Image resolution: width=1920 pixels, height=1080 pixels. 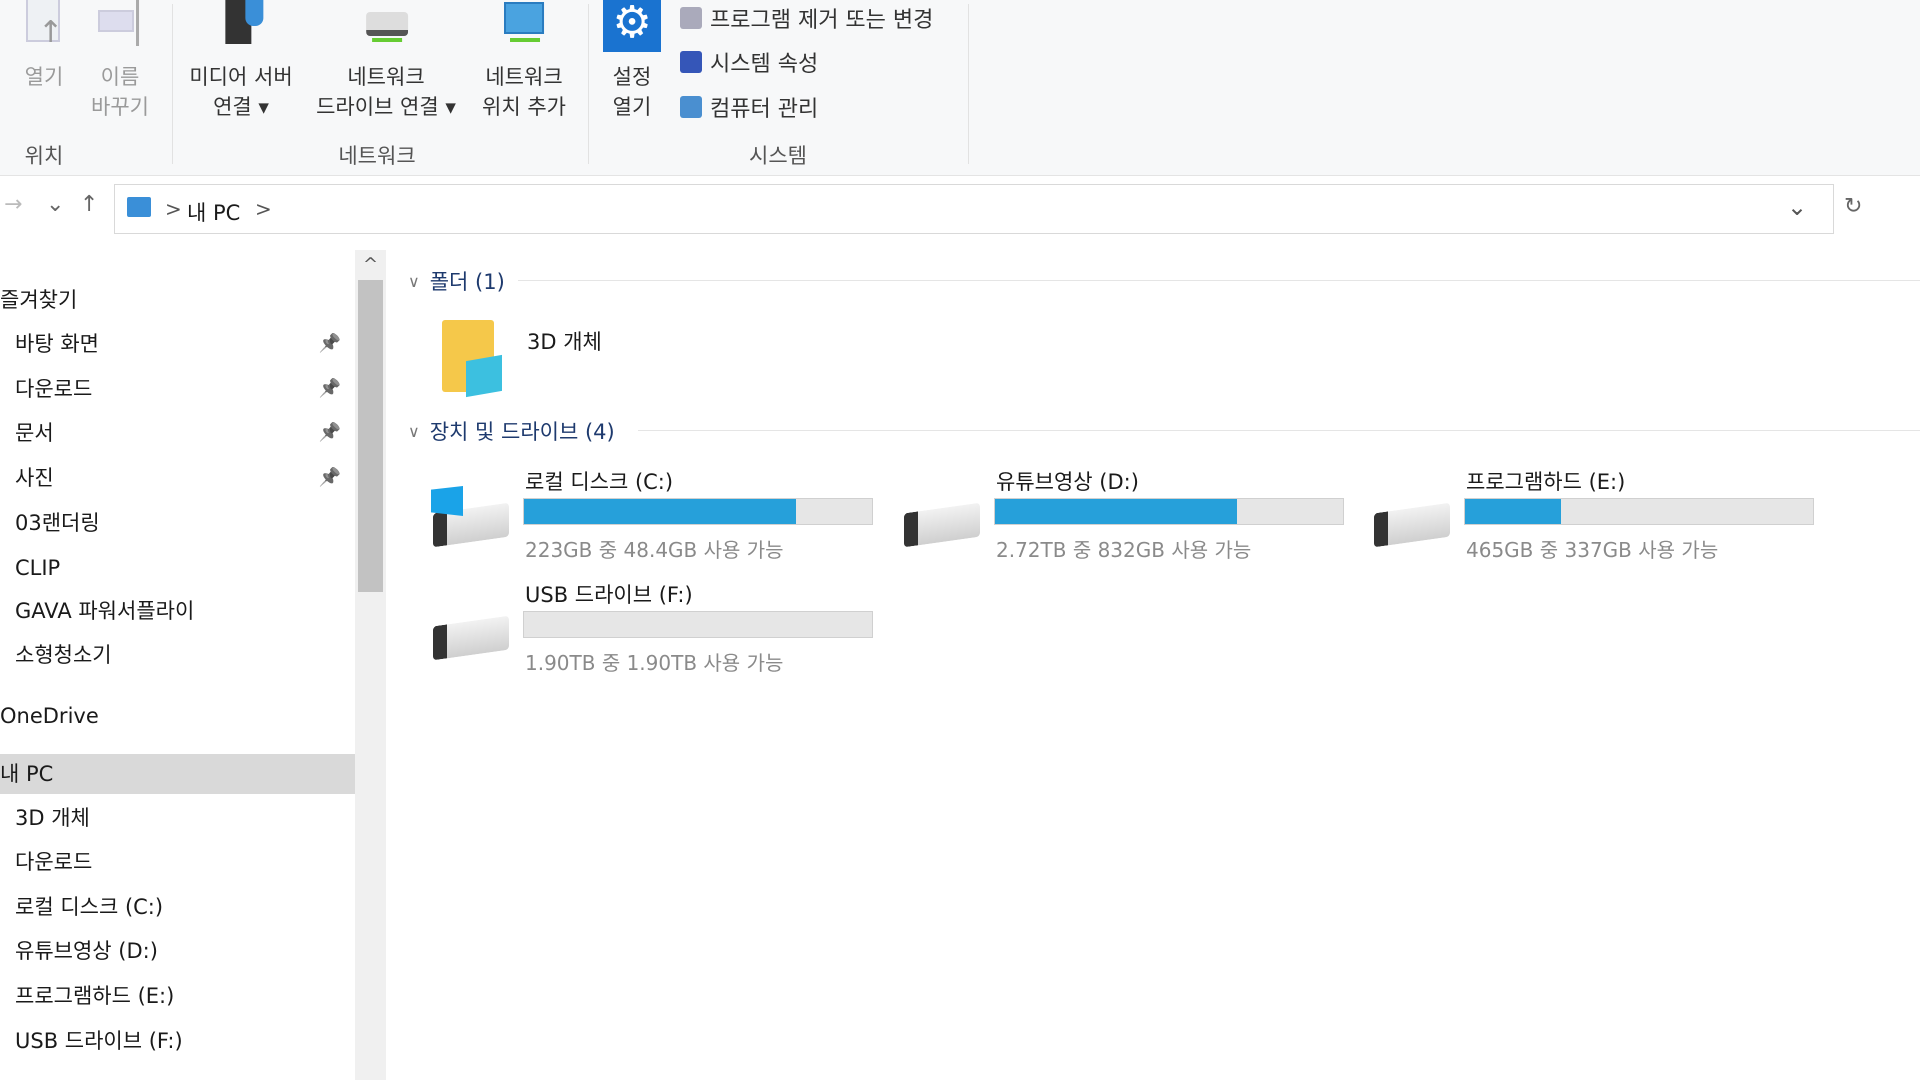 What do you see at coordinates (213, 212) in the screenshot?
I see `breadcrumb-my-pc: 내 PC` at bounding box center [213, 212].